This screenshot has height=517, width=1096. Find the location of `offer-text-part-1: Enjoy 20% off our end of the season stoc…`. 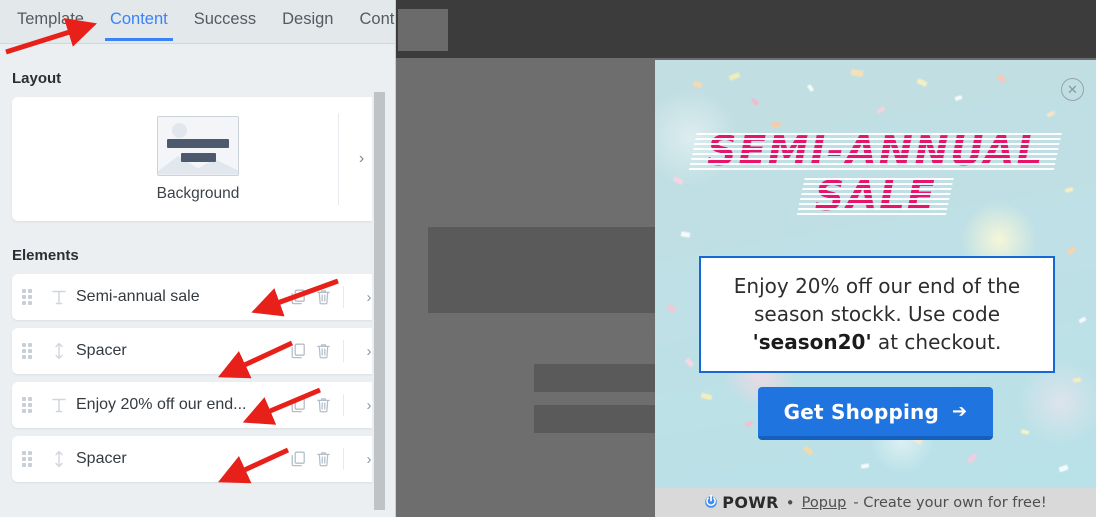

offer-text-part-1: Enjoy 20% off our end of the season stoc… is located at coordinates (877, 300).